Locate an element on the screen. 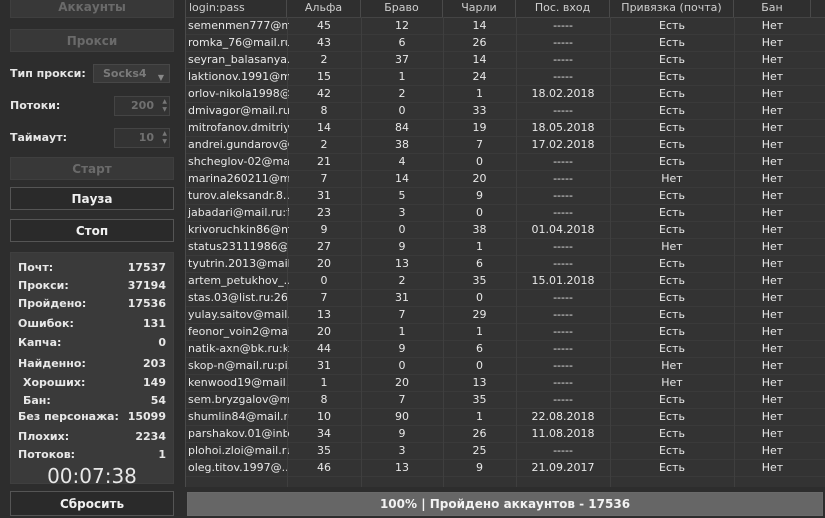  table-row: feonor_voin2@mai... 20 1 1 ----- Есть Нет is located at coordinates (505, 332).